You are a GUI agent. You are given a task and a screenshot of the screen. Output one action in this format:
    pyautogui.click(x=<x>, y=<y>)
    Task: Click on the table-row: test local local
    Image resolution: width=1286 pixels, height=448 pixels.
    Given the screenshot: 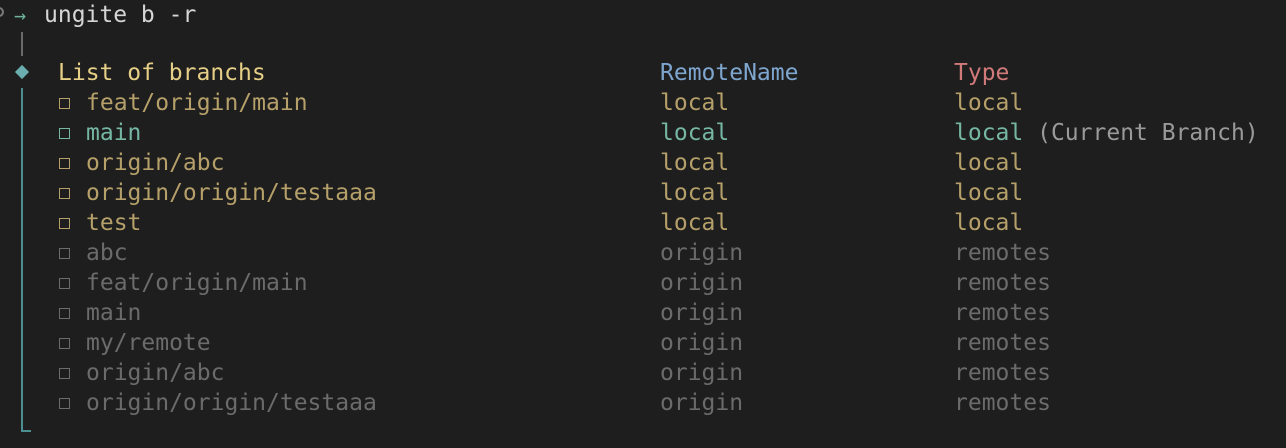 What is the action you would take?
    pyautogui.click(x=643, y=223)
    